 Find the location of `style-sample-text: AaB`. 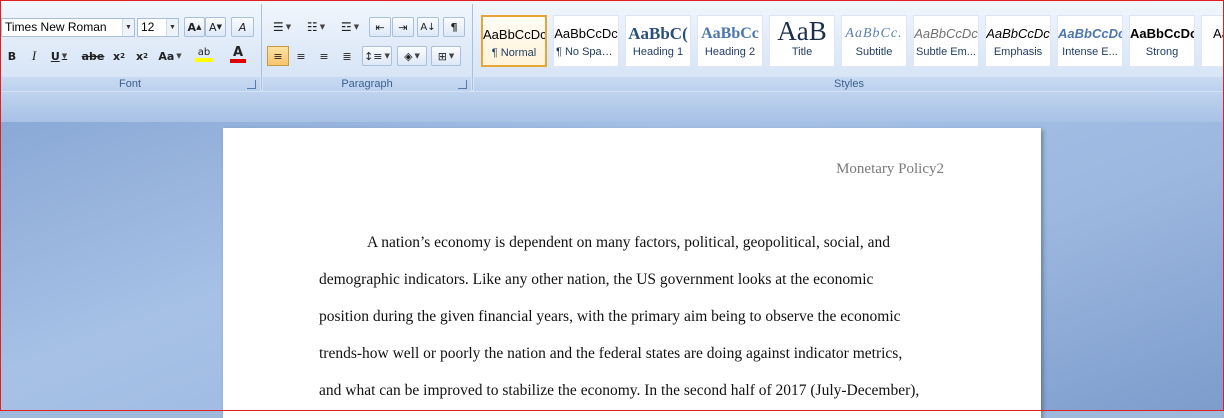

style-sample-text: AaB is located at coordinates (802, 31).